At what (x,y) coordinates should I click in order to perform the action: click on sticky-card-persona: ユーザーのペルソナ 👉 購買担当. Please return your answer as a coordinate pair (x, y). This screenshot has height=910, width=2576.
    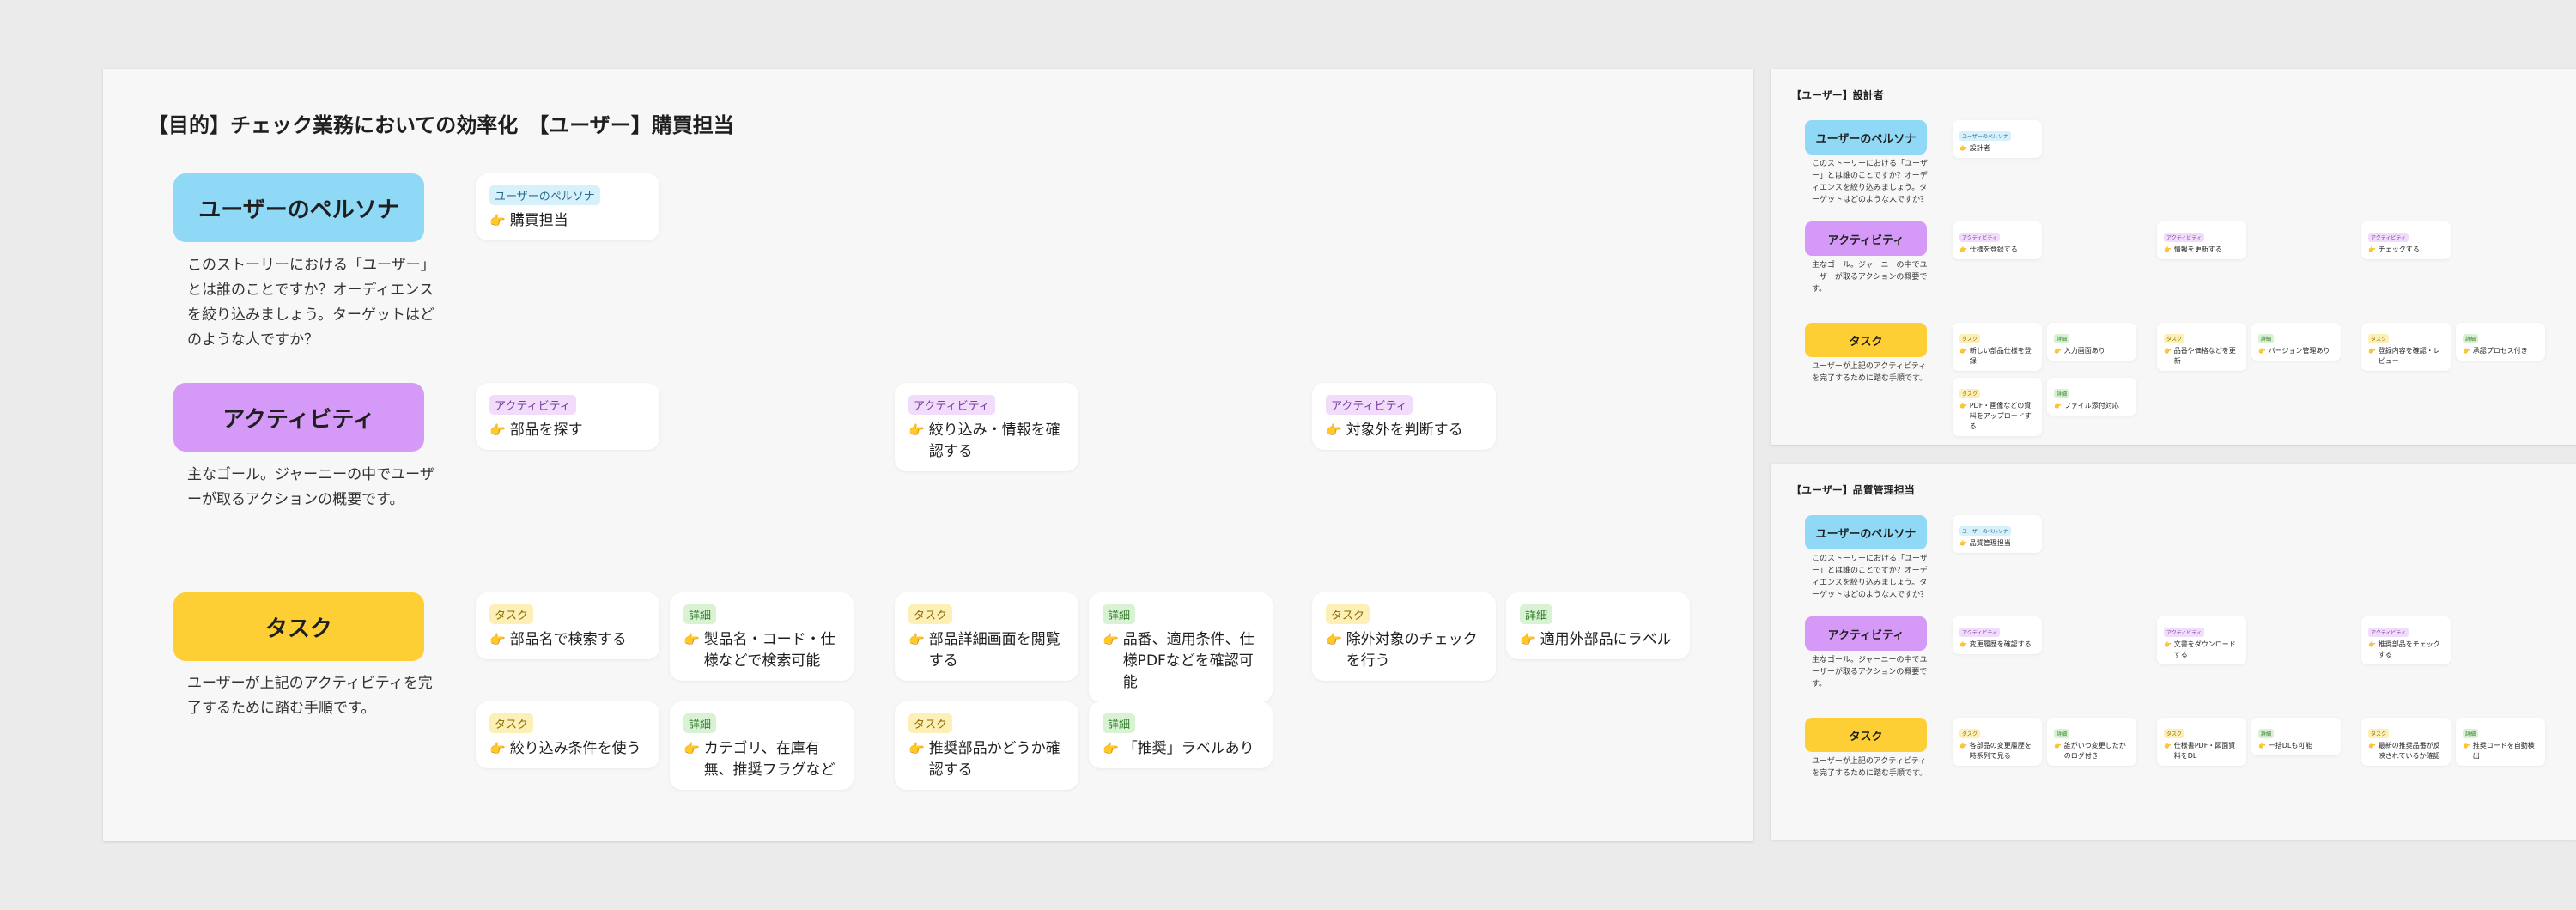
    Looking at the image, I should click on (567, 207).